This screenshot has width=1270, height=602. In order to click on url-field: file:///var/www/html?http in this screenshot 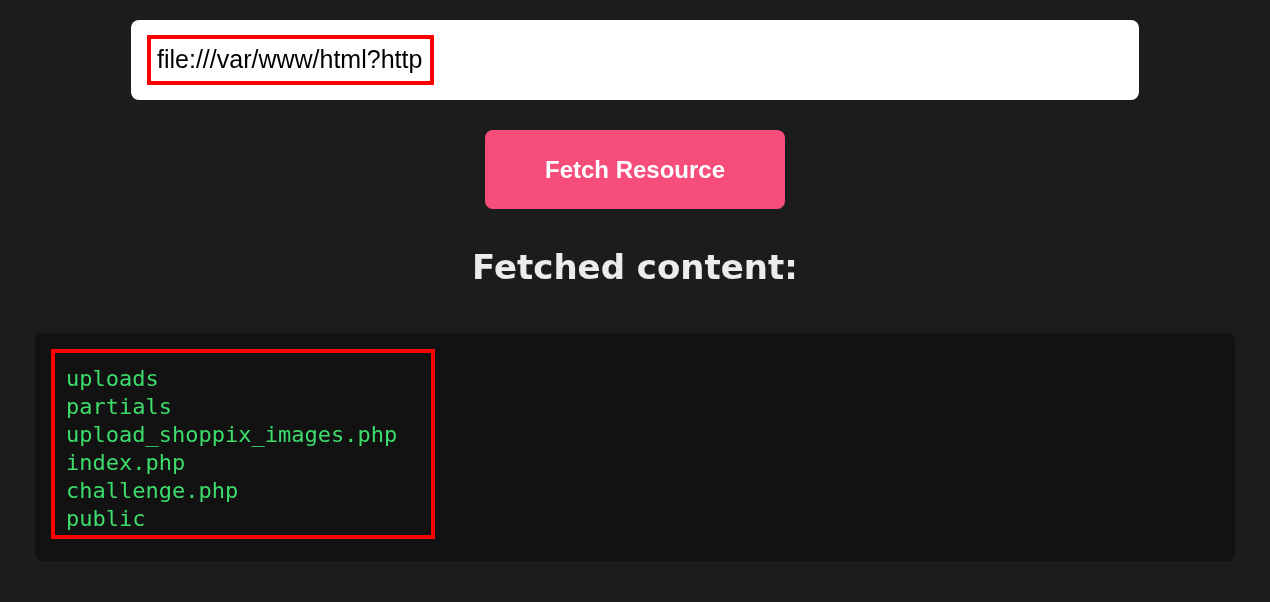, I will do `click(635, 60)`.